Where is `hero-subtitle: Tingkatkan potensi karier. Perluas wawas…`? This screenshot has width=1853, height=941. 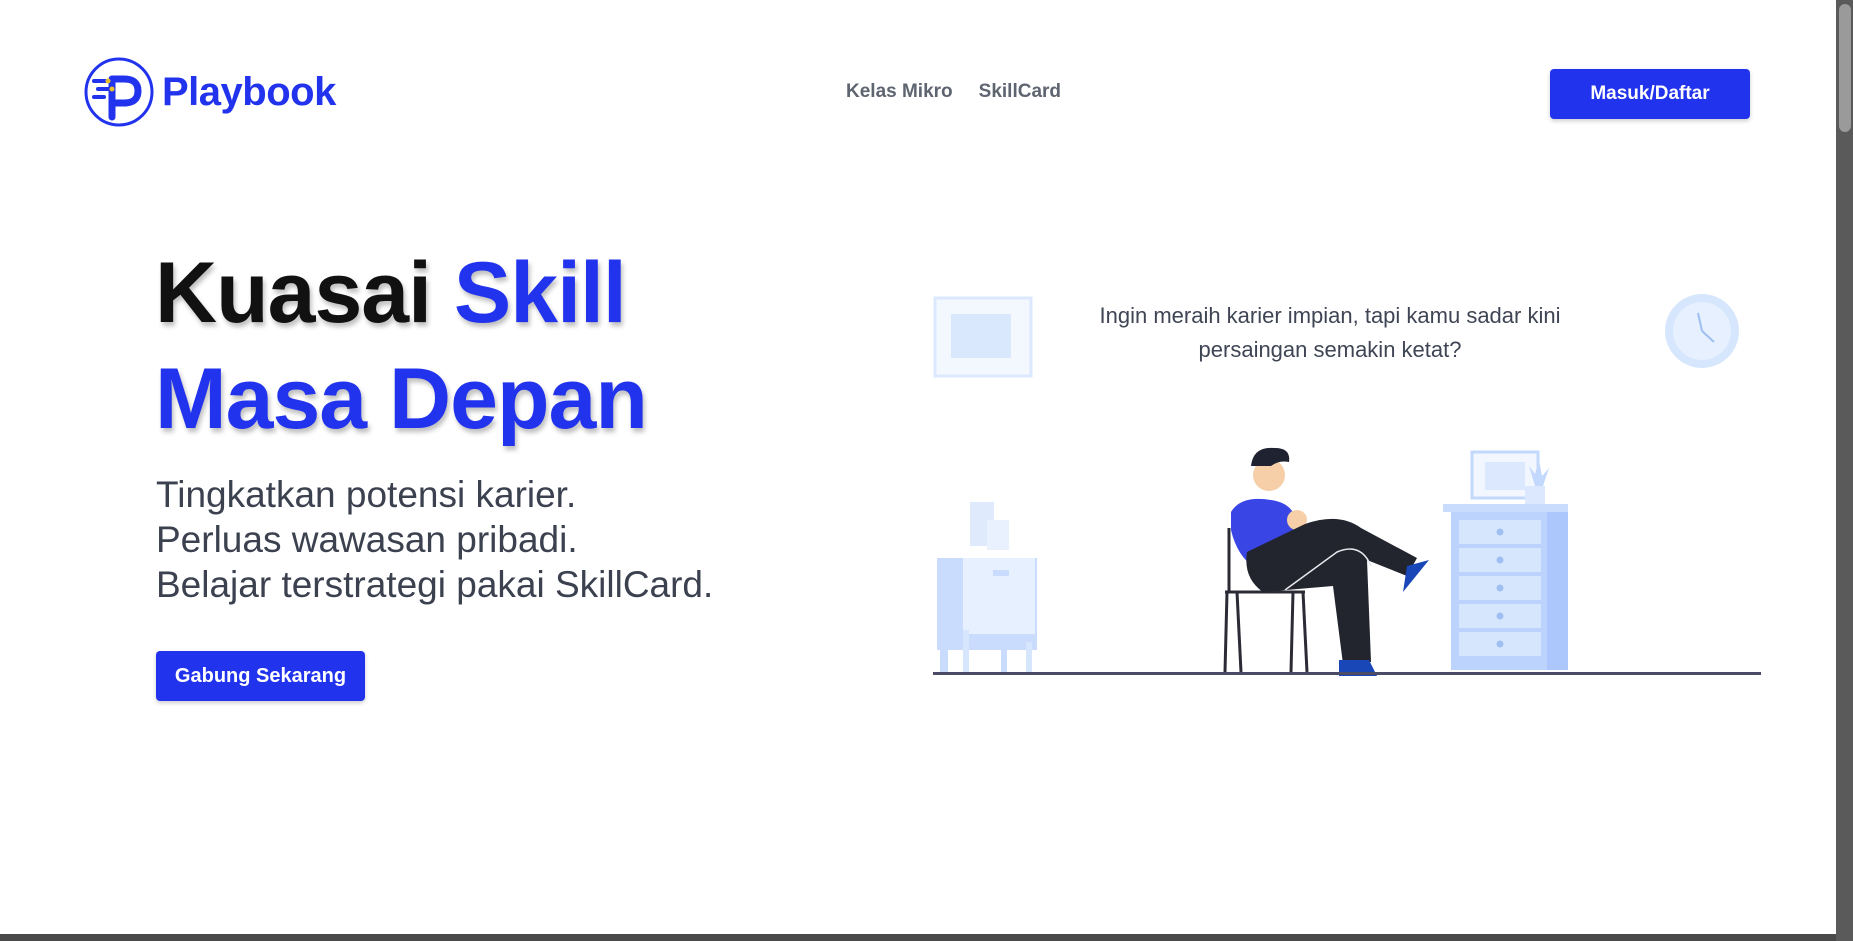
hero-subtitle: Tingkatkan potensi karier. Perluas wawas… is located at coordinates (434, 539).